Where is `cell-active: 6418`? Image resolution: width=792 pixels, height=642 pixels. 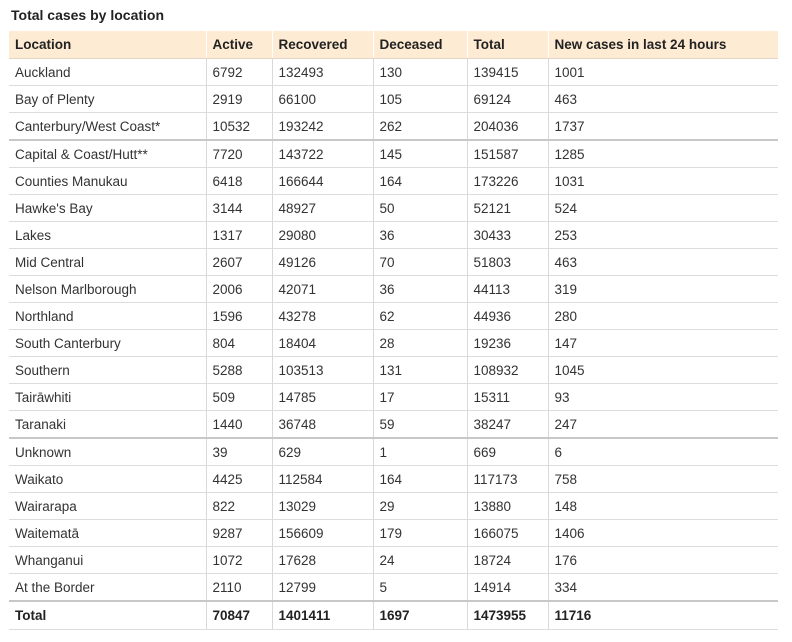
cell-active: 6418 is located at coordinates (238, 181).